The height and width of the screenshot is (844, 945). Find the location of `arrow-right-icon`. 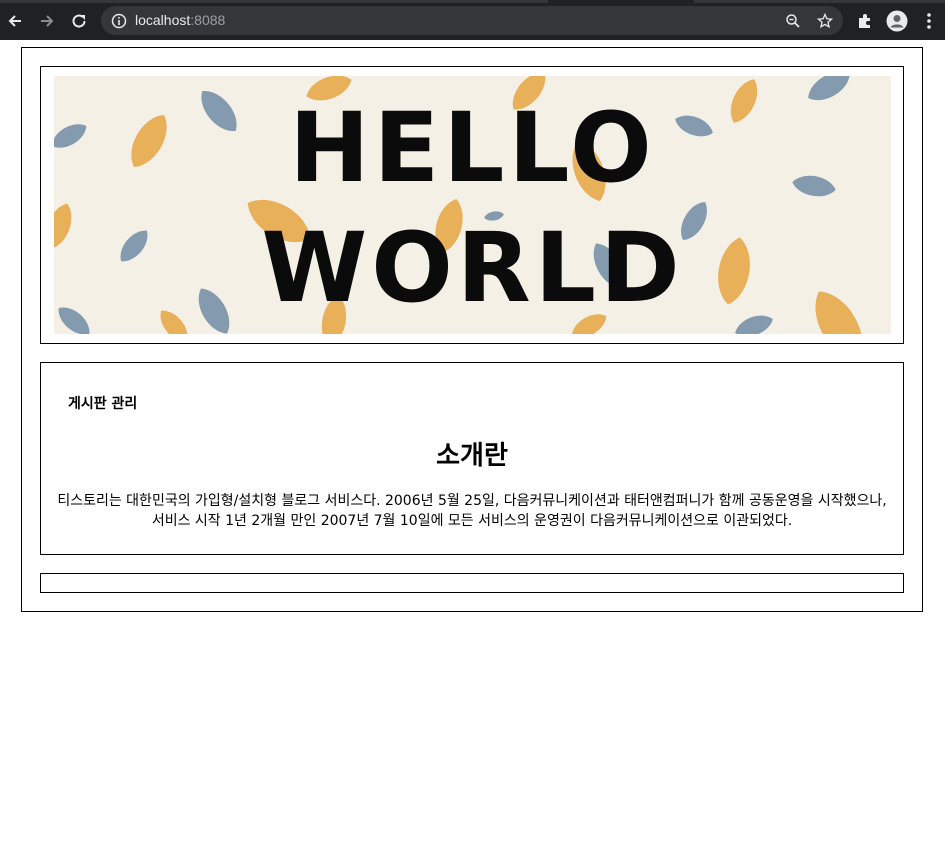

arrow-right-icon is located at coordinates (47, 21).